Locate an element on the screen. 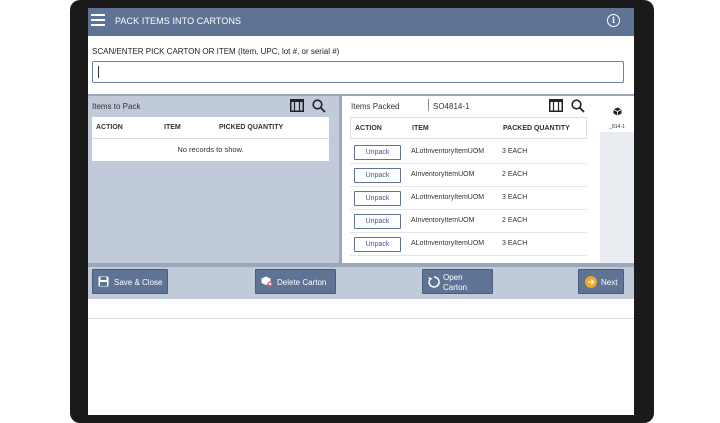 The image size is (720, 423). delete-carton-label: Delete Carton is located at coordinates (302, 282).